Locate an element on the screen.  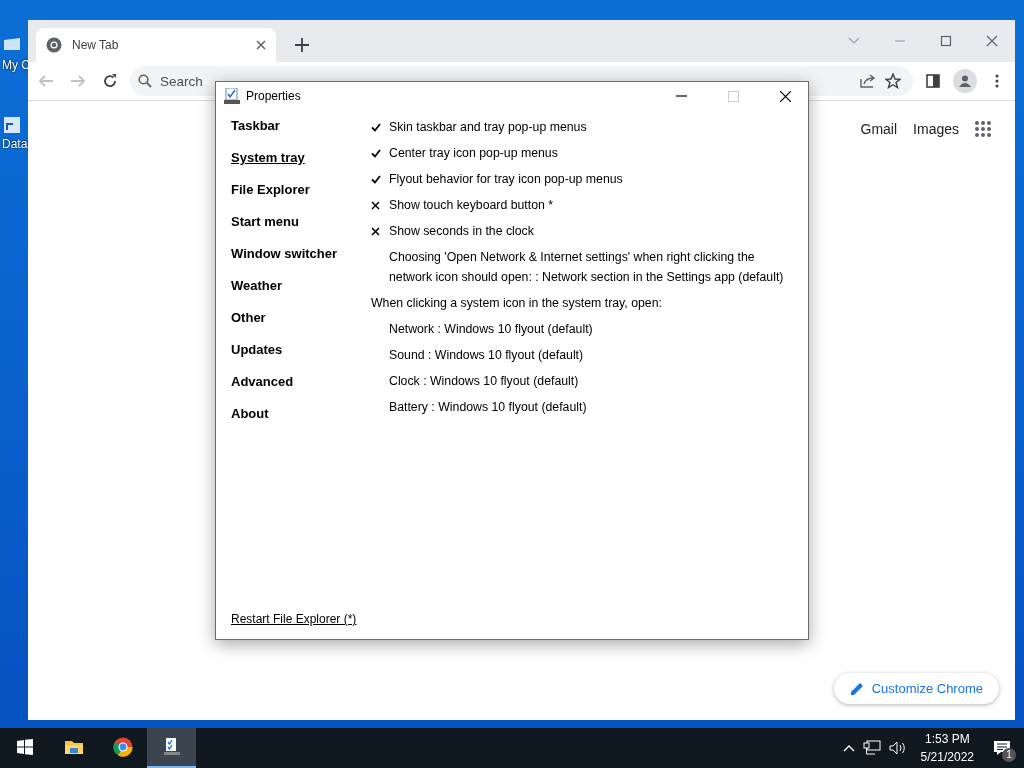
clock-date: 5/21/2022 is located at coordinates (947, 757).